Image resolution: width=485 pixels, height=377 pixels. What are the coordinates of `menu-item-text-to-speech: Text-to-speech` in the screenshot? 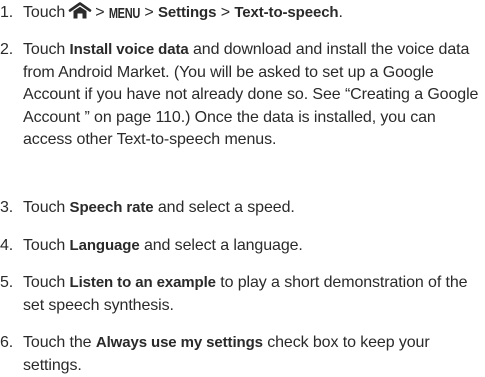 It's located at (286, 12).